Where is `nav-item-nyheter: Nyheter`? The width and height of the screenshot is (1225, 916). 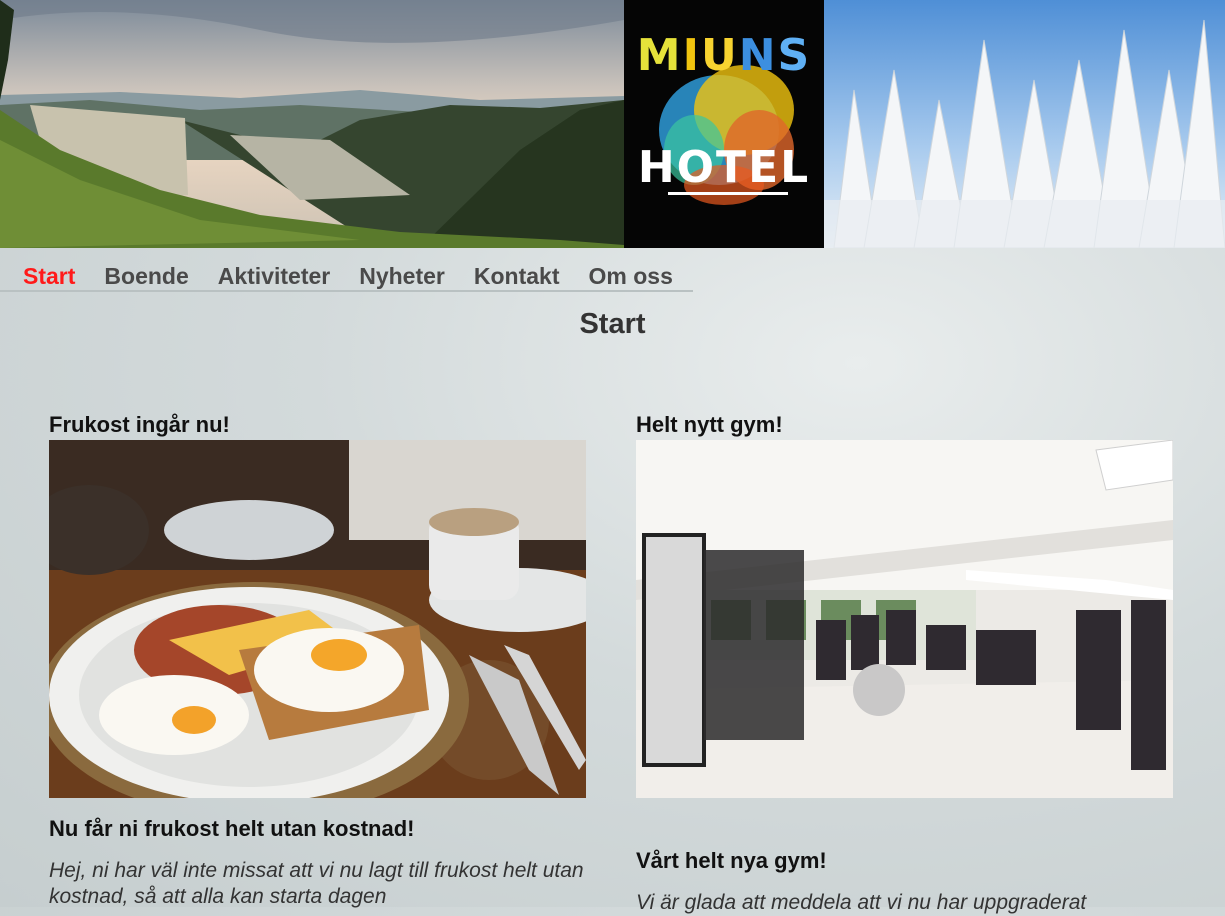
nav-item-nyheter: Nyheter is located at coordinates (402, 276).